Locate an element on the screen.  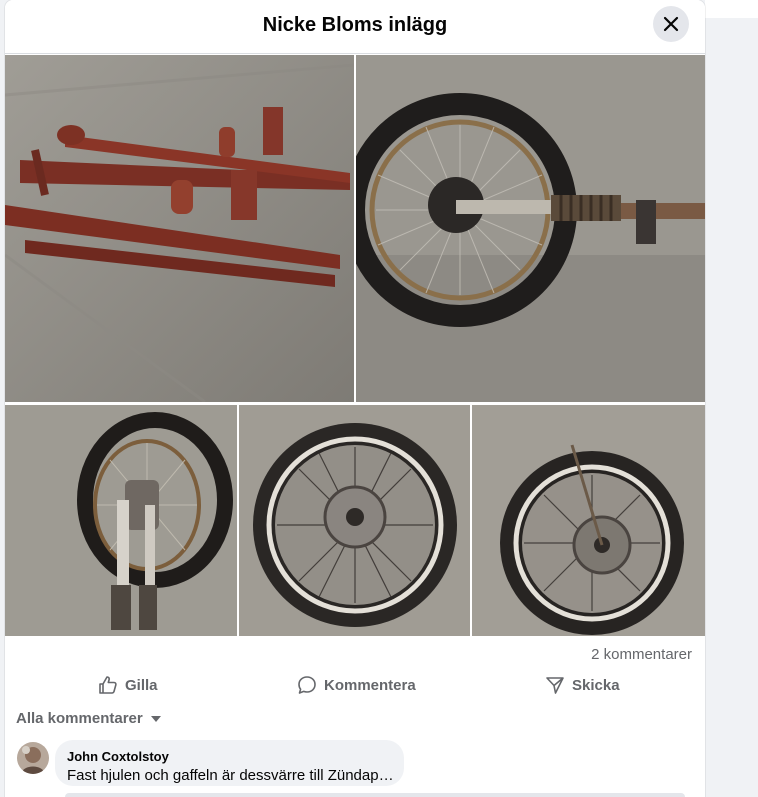
comment-bubble-icon is located at coordinates (307, 685).